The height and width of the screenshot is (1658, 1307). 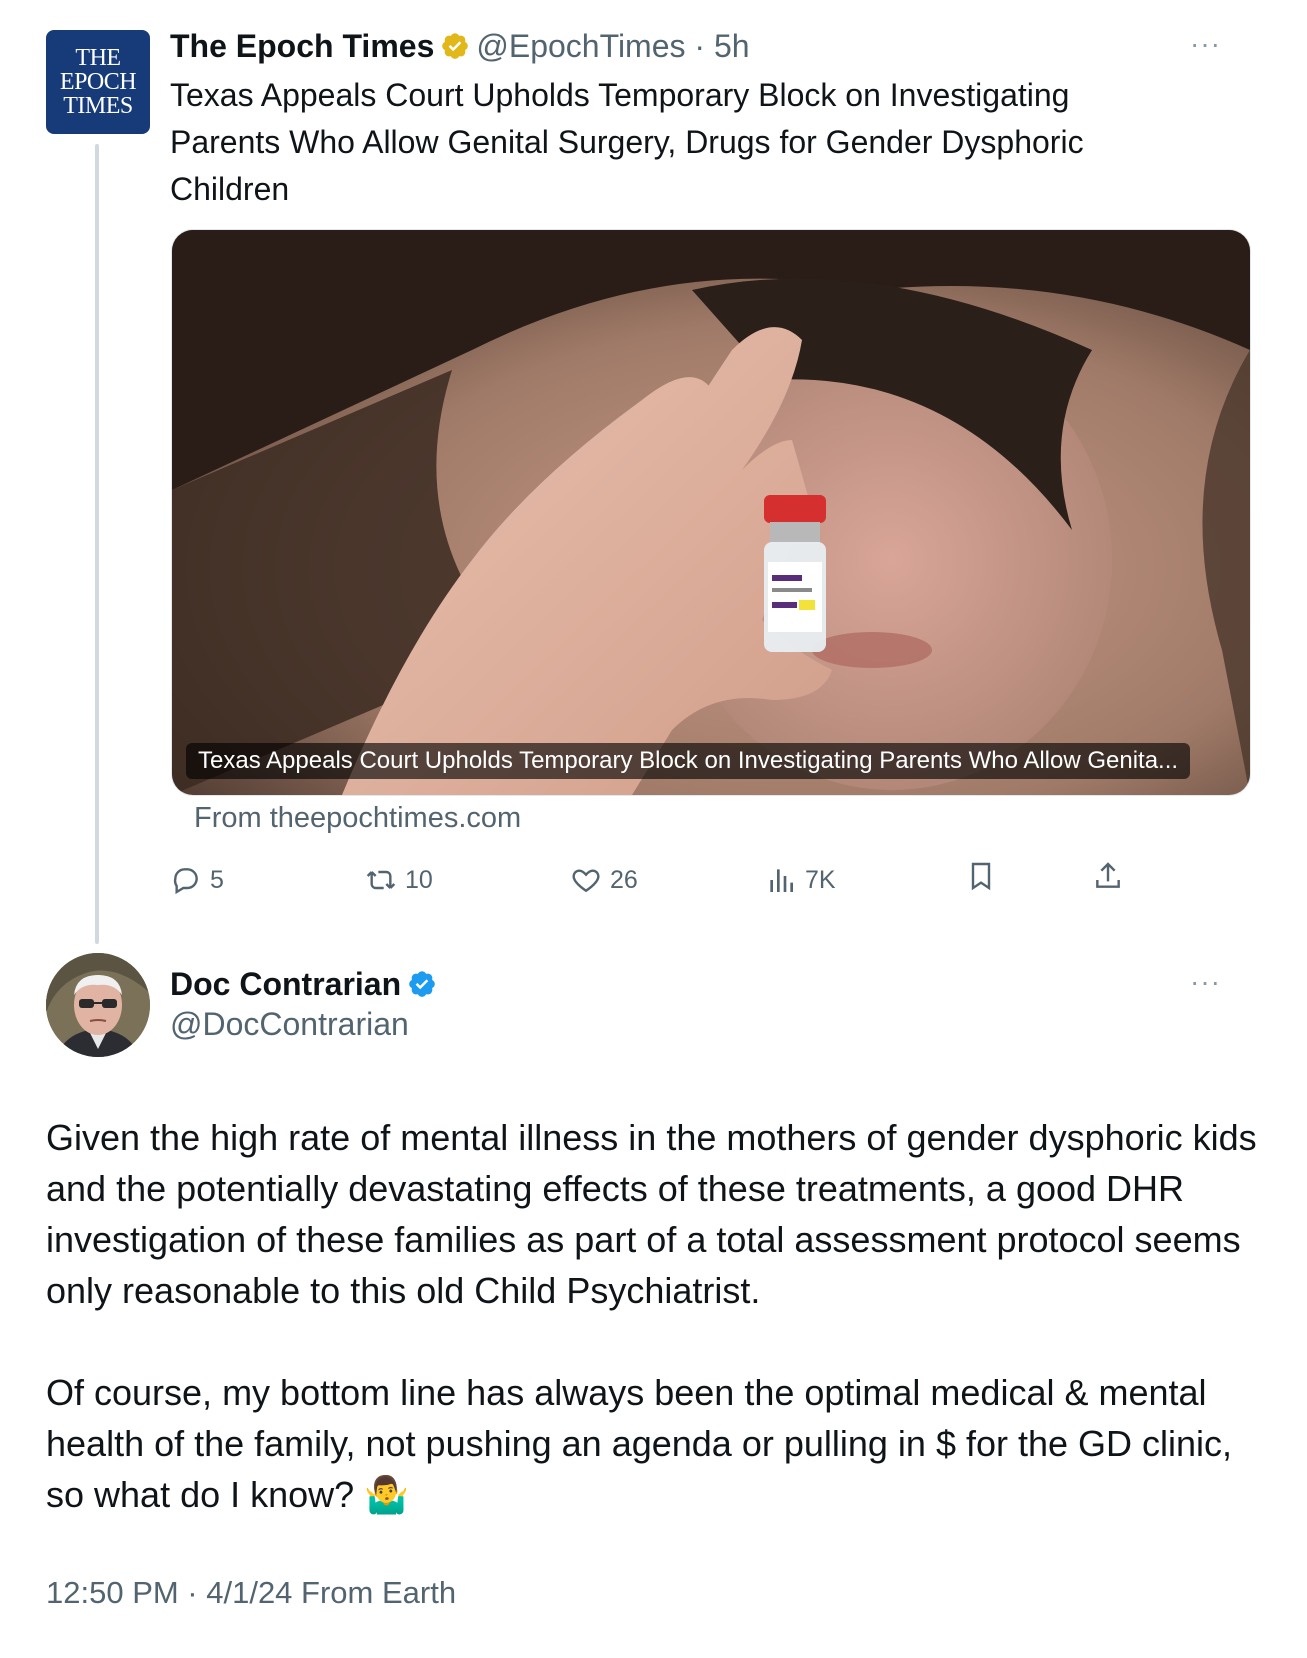 I want to click on avatar-photo, so click(x=98, y=1005).